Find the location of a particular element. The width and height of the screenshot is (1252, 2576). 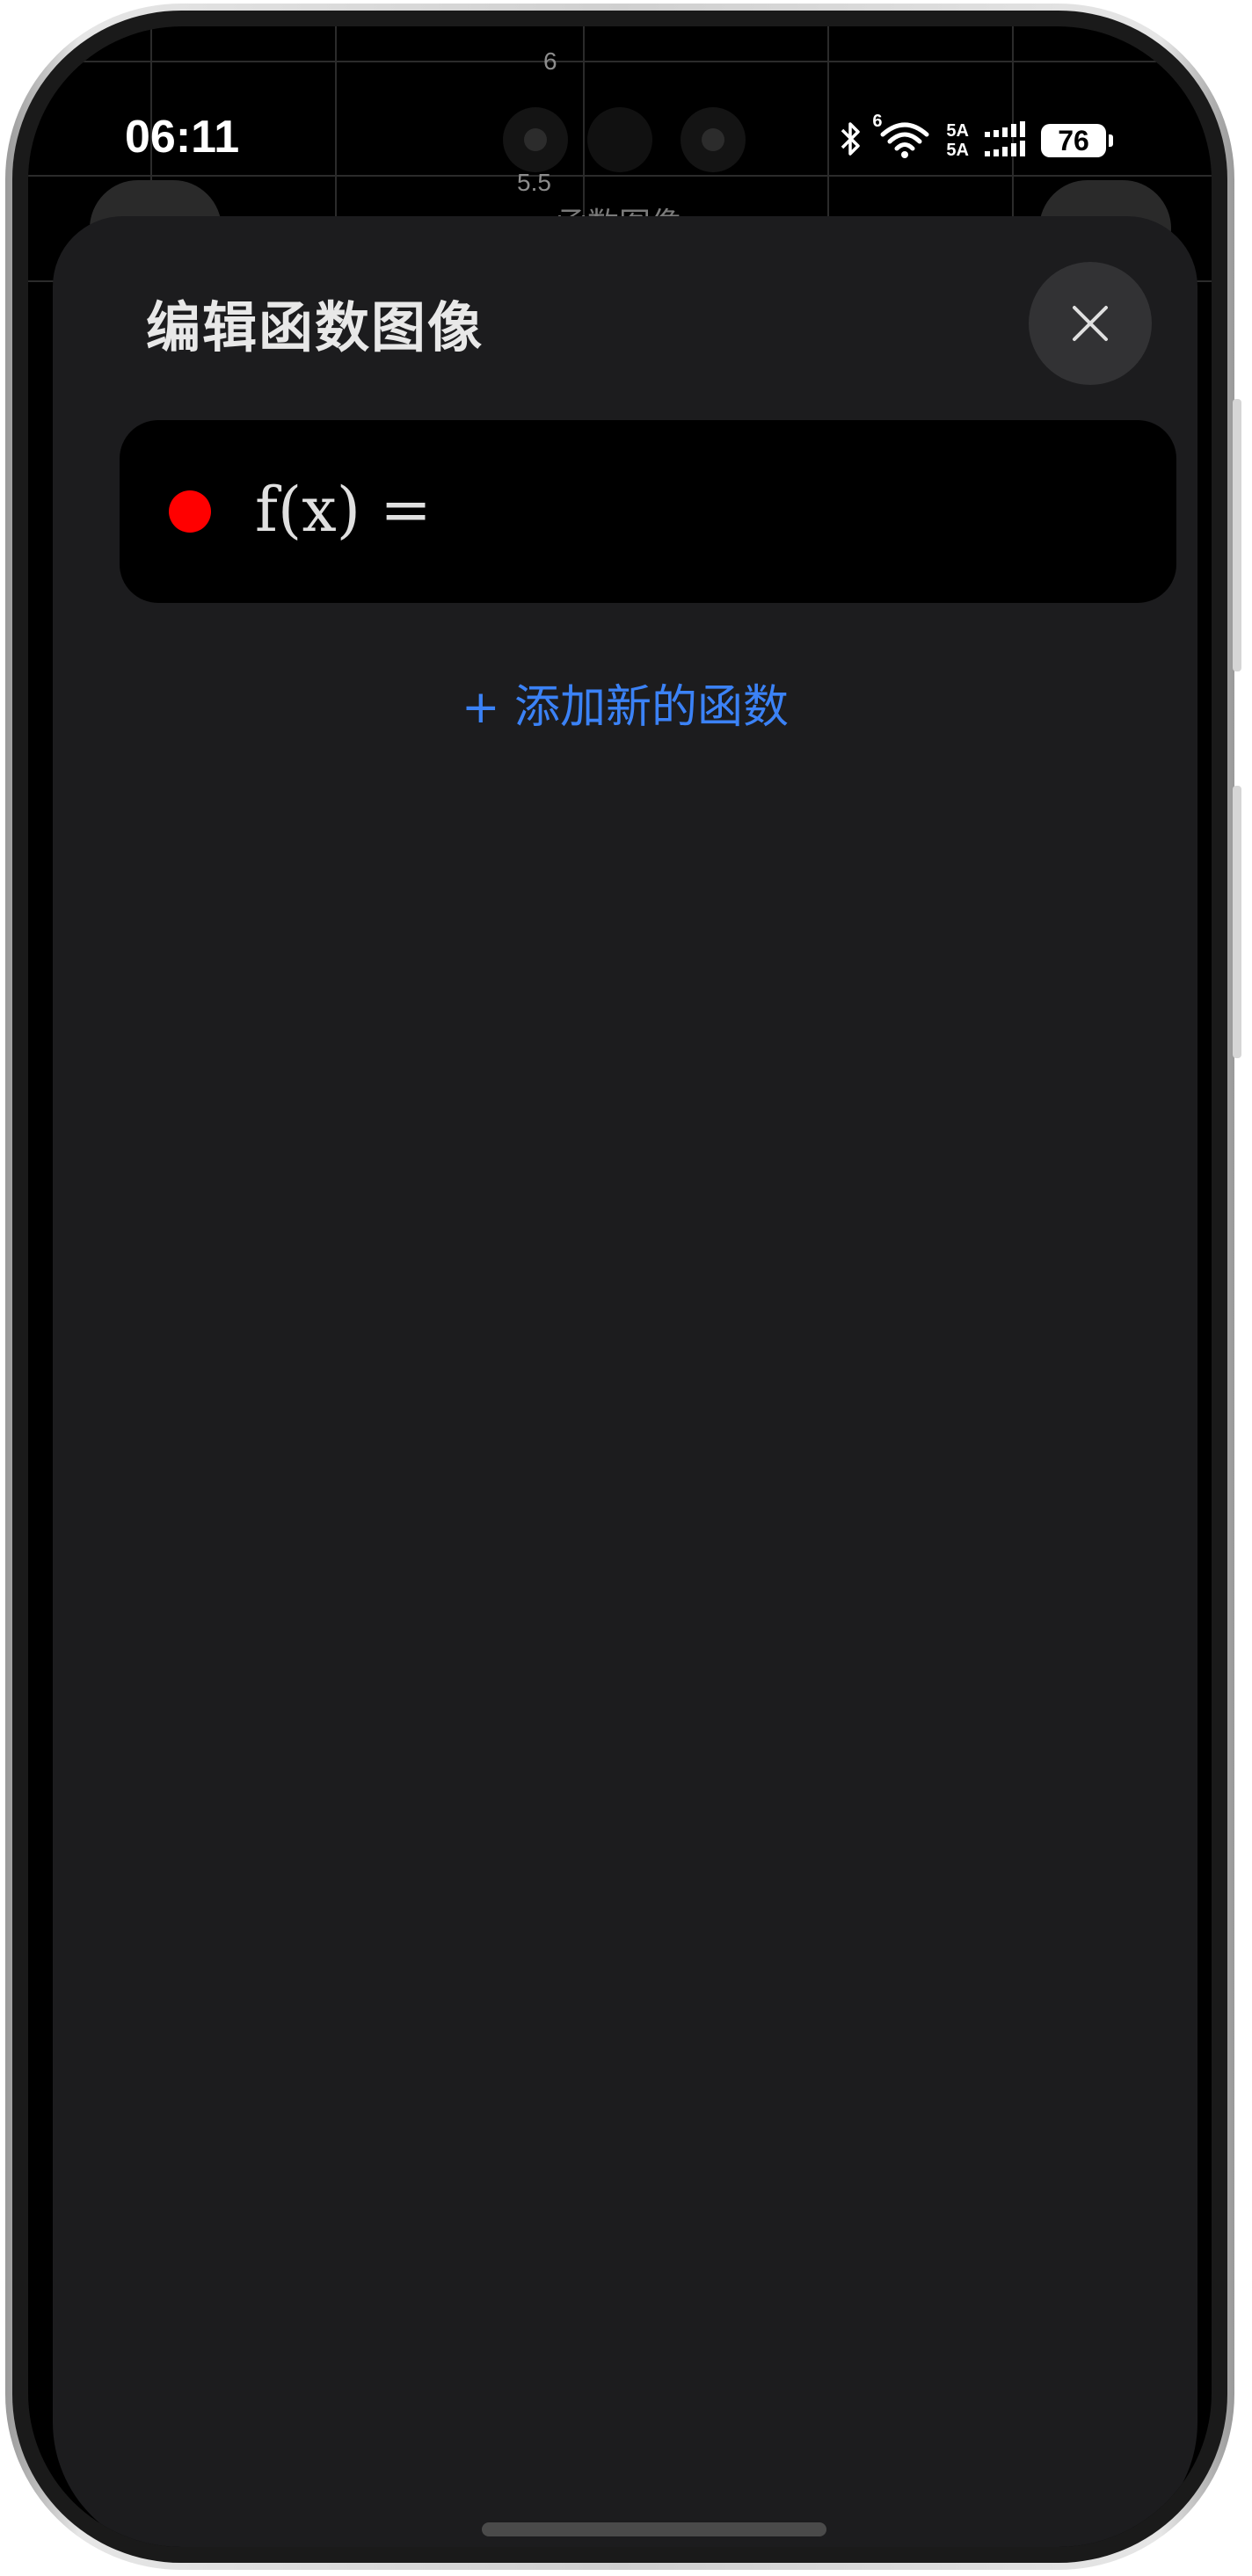

network-label-top: 5A is located at coordinates (957, 131).